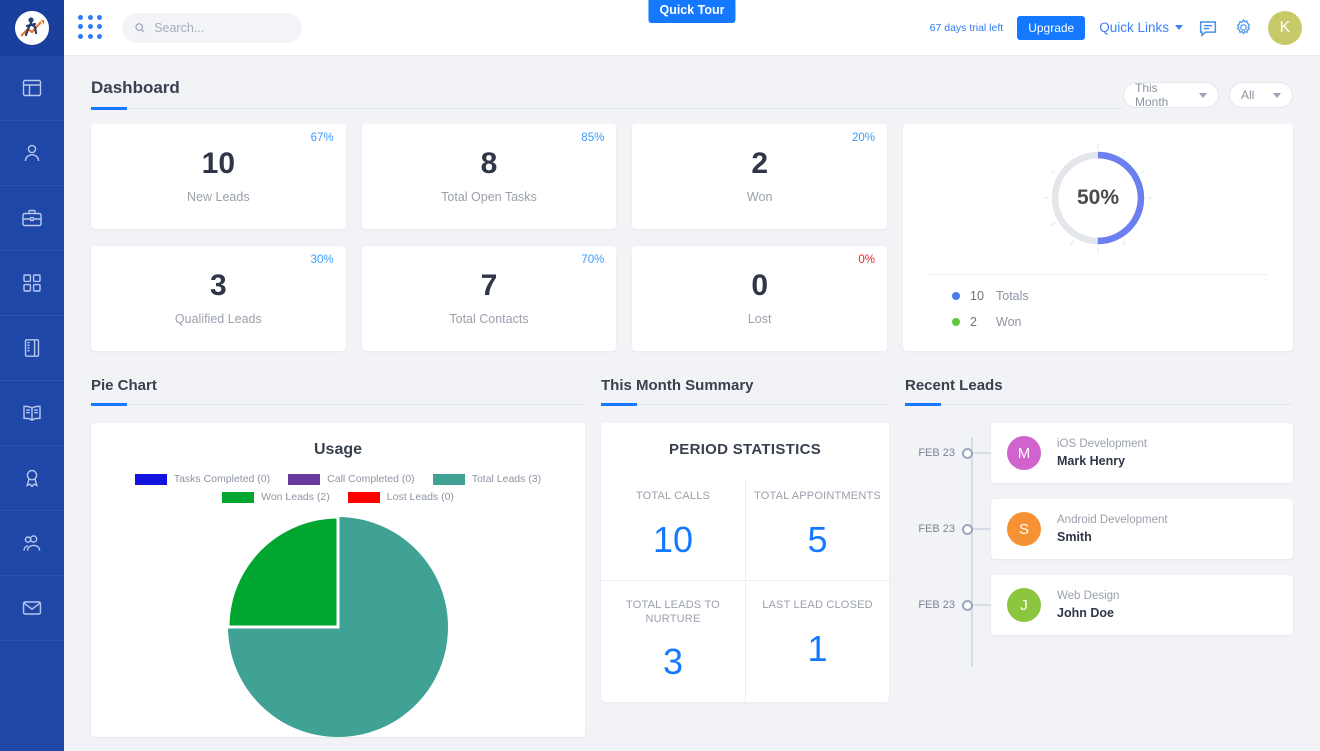 The width and height of the screenshot is (1320, 751). I want to click on chat-button, so click(1208, 28).